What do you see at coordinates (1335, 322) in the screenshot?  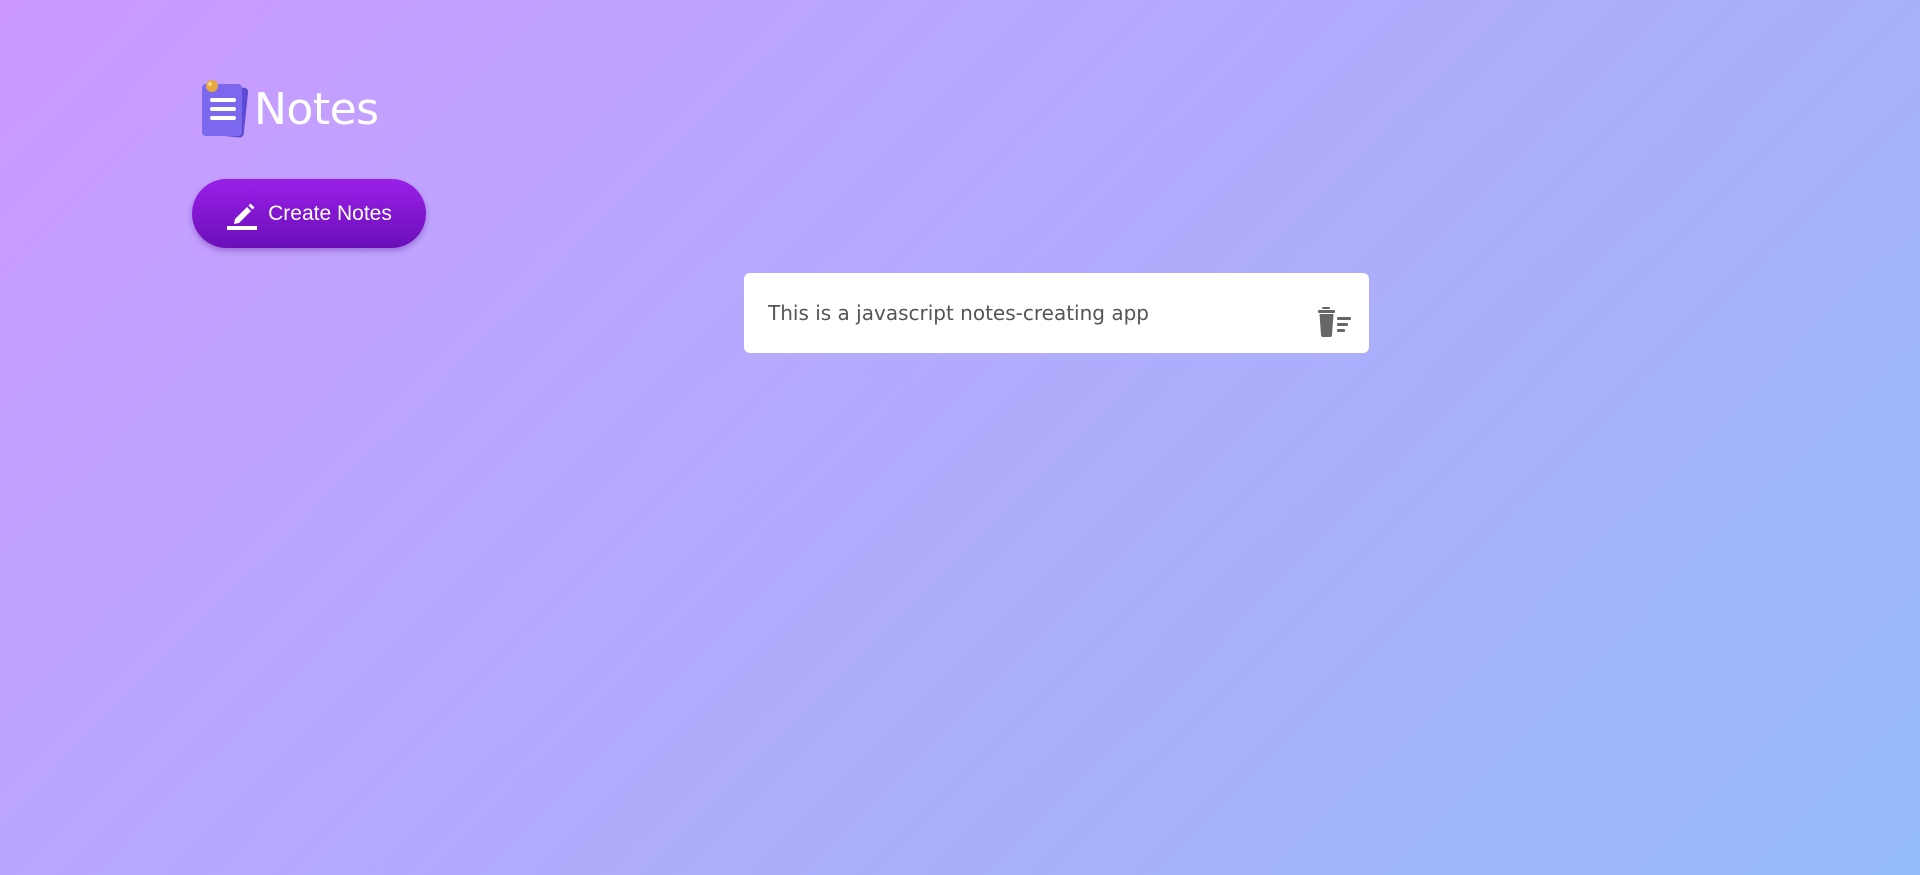 I see `trash-icon` at bounding box center [1335, 322].